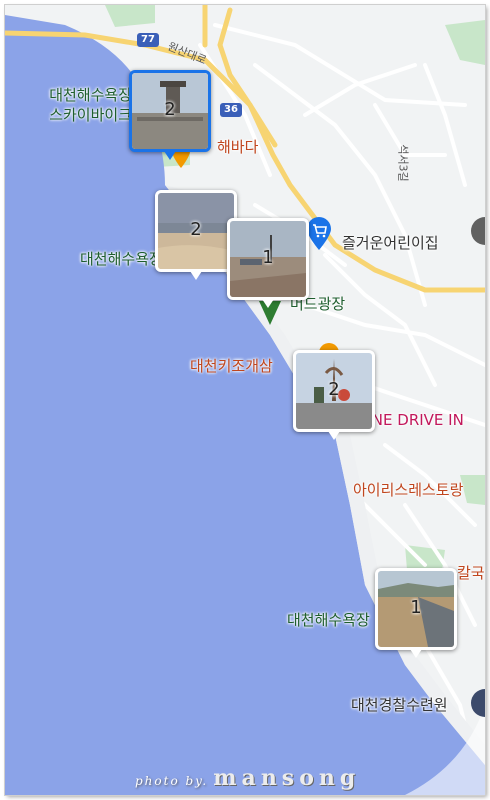 This screenshot has width=490, height=800. Describe the element at coordinates (237, 147) in the screenshot. I see `place-label-haebada: 해바다` at that location.